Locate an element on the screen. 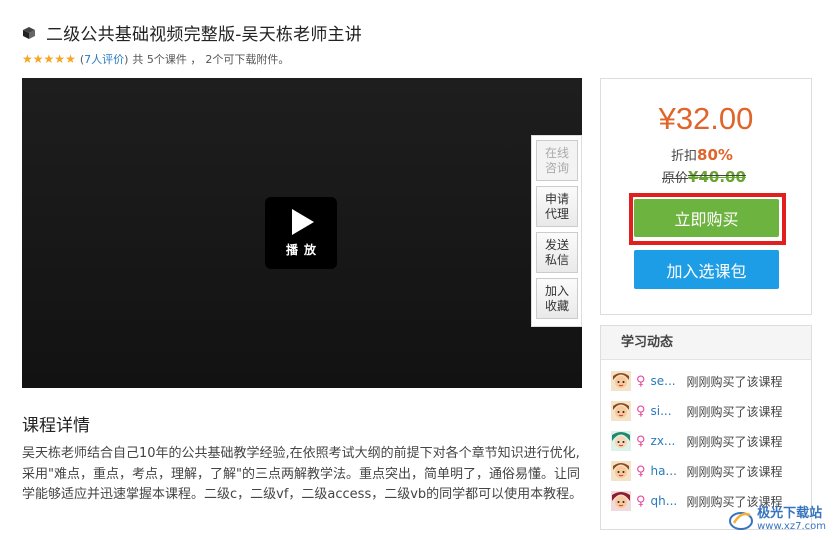 The width and height of the screenshot is (834, 540). side-toolbar: 在线咨询 申请代理 发送私信 加入收藏 is located at coordinates (556, 231).